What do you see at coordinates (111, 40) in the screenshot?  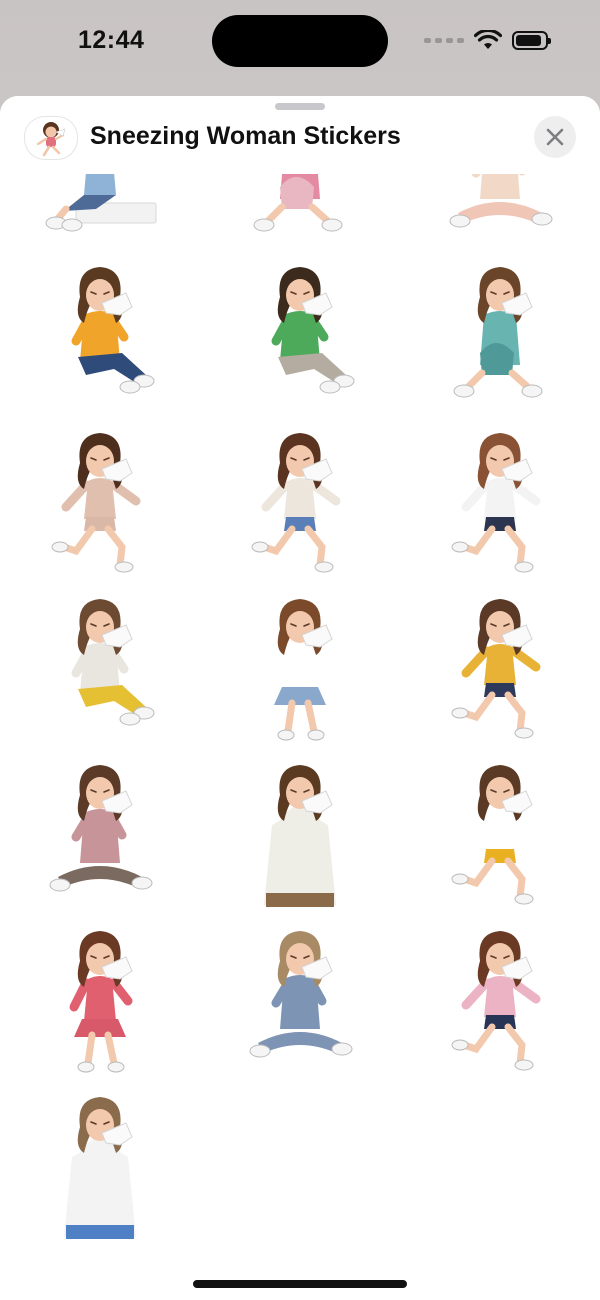 I see `status-time: 12:44` at bounding box center [111, 40].